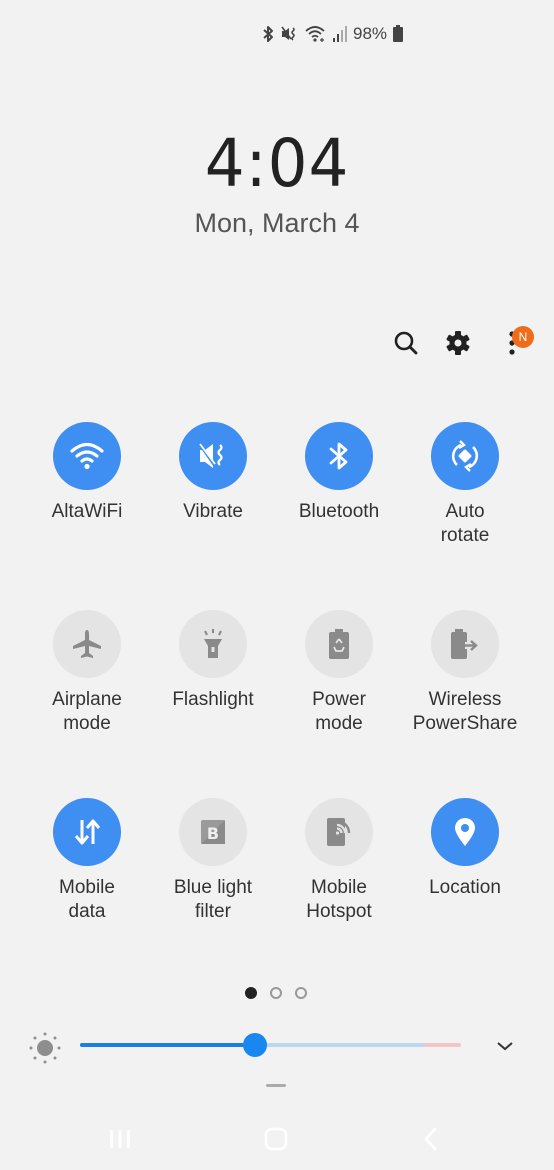 The width and height of the screenshot is (554, 1170). I want to click on power-mode-icon, so click(339, 644).